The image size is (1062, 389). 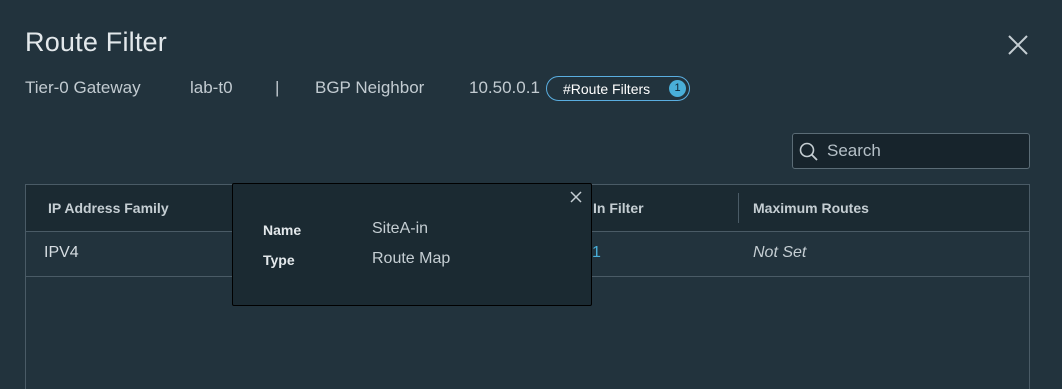 I want to click on gateway-name: lab-t0, so click(x=211, y=87).